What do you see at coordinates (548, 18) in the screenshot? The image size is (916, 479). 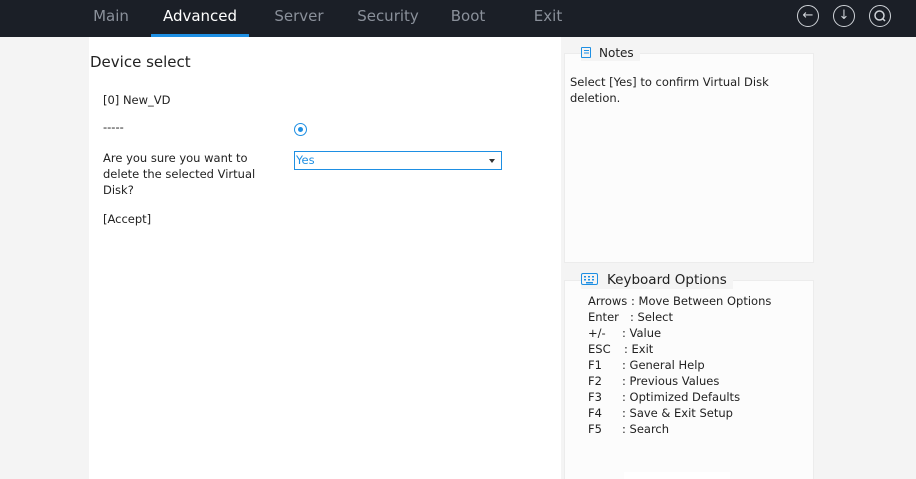 I see `tab-exit: Exit` at bounding box center [548, 18].